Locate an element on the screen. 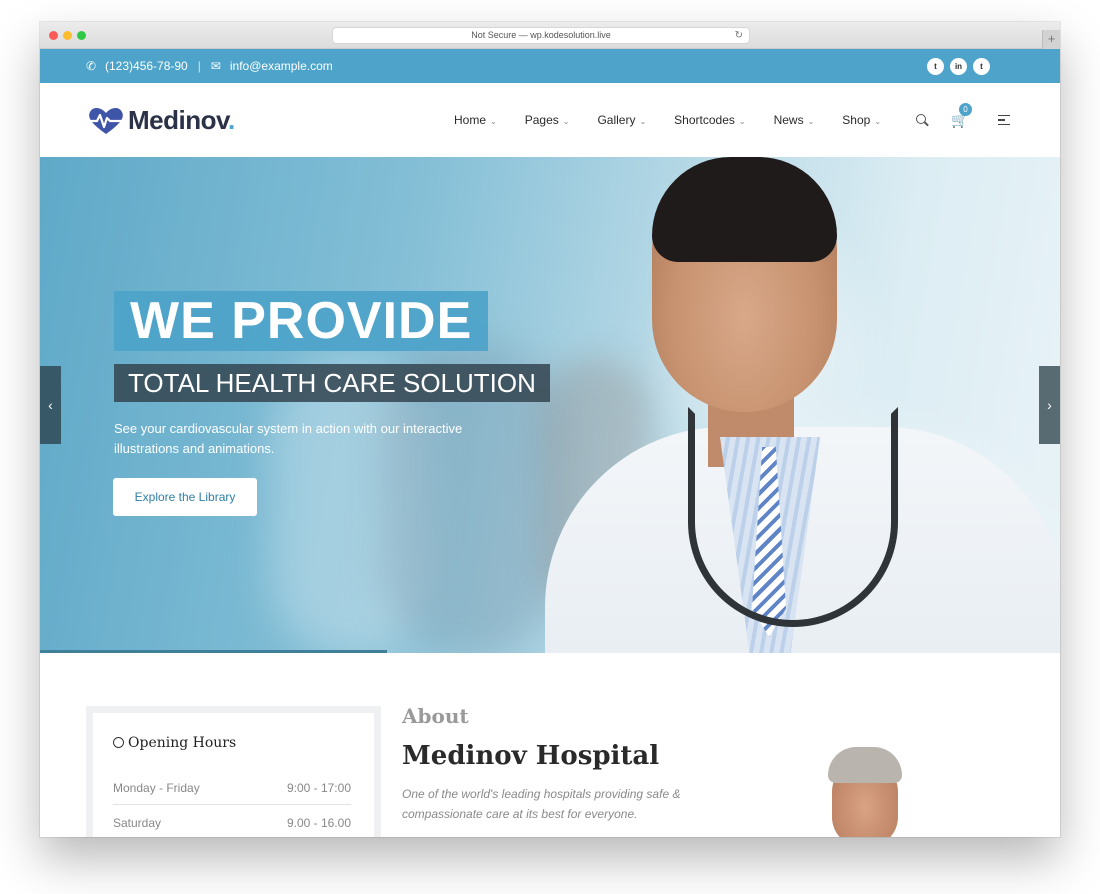 This screenshot has width=1100, height=894. header-actions: 🛒 0 is located at coordinates (963, 120).